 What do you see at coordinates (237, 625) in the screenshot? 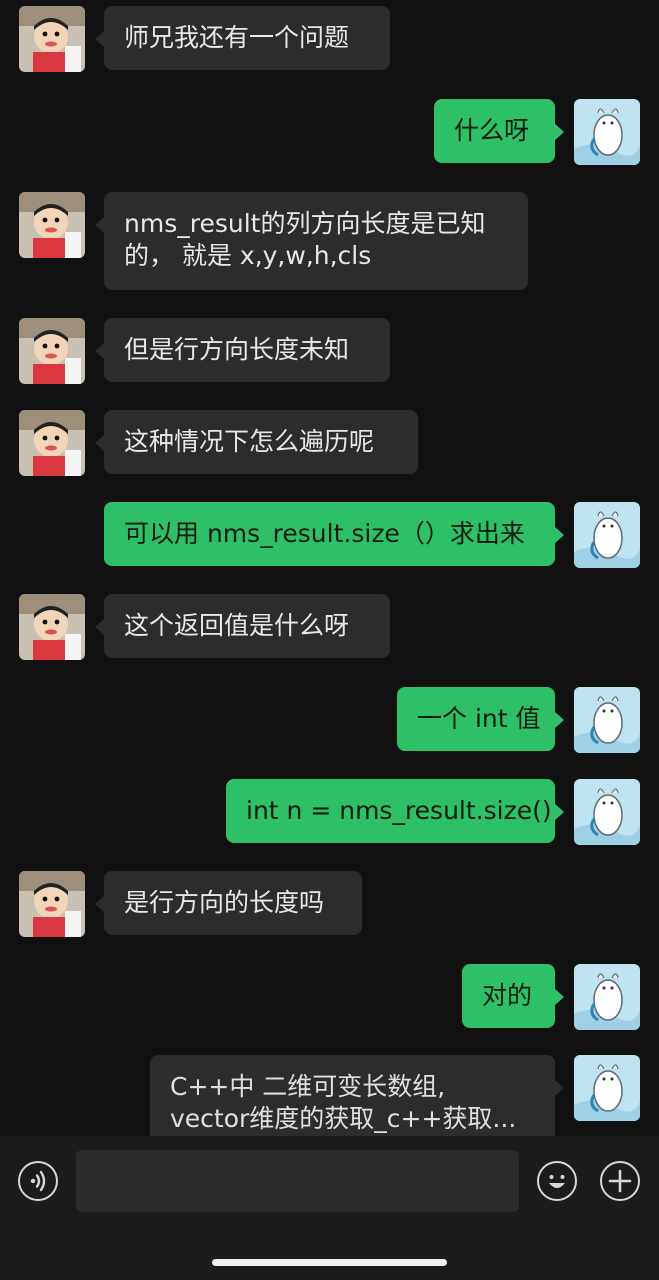
I see `message-text: 这个返回值是什么呀` at bounding box center [237, 625].